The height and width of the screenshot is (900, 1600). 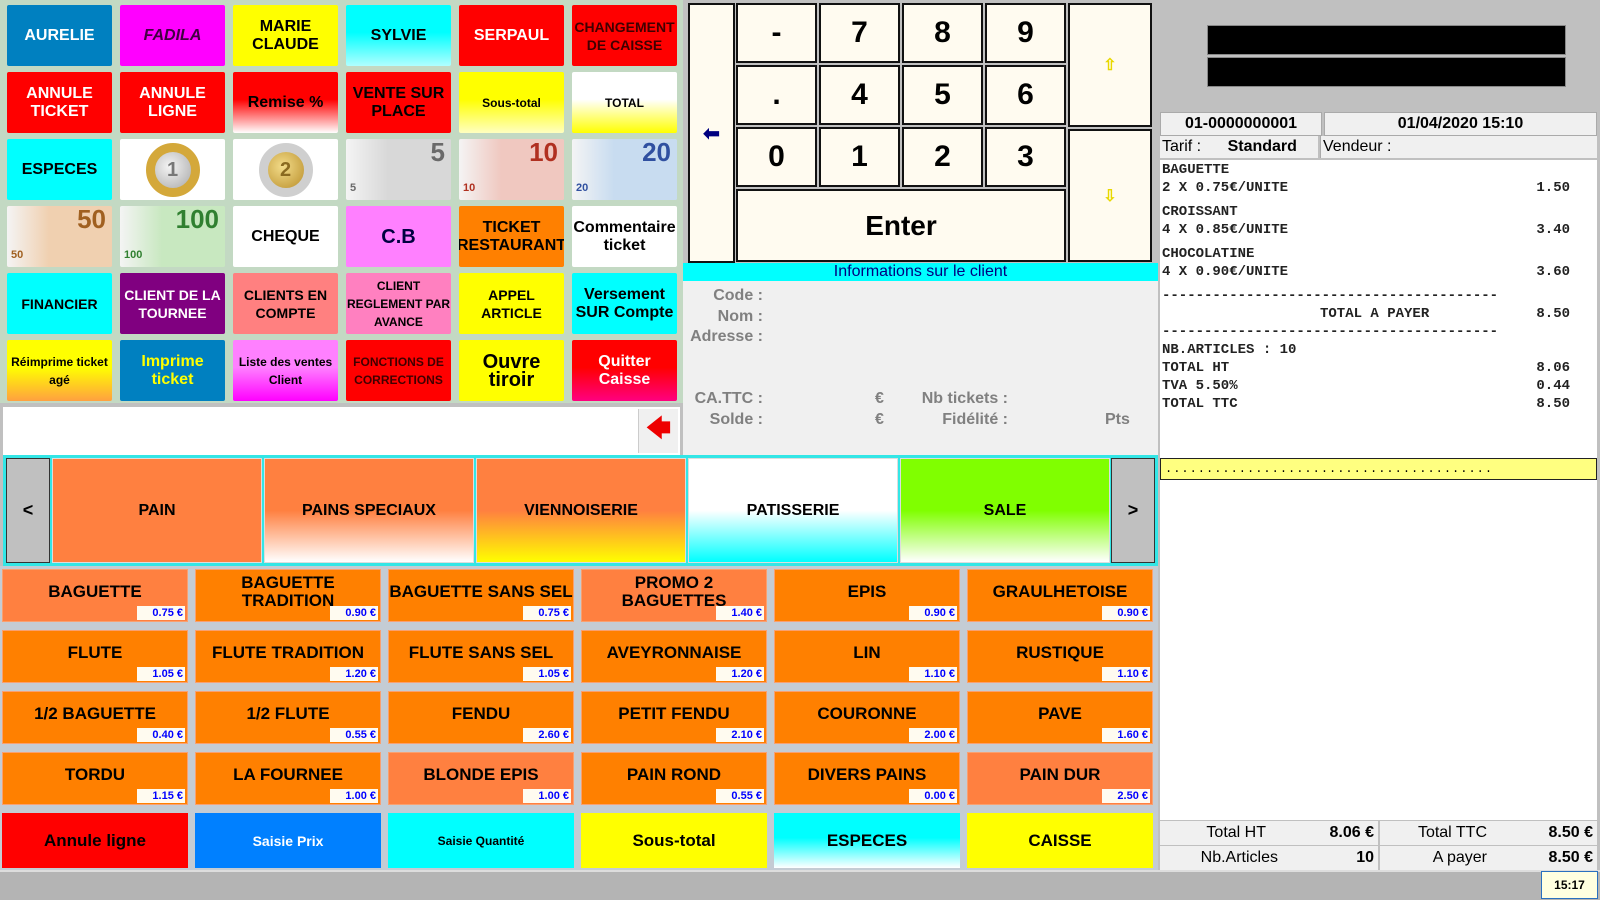 What do you see at coordinates (288, 656) in the screenshot?
I see `product-flute-tradition: FLUTE TRADITION 1.20 €` at bounding box center [288, 656].